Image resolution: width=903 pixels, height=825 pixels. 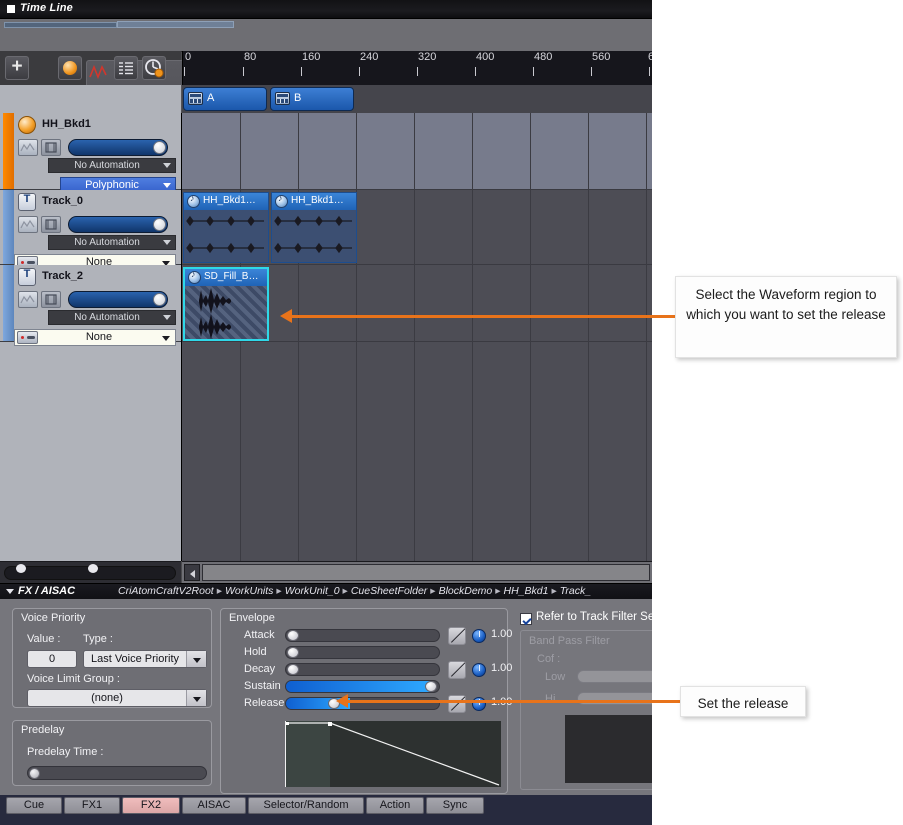 I want to click on band-bar-right, so click(x=175, y=24).